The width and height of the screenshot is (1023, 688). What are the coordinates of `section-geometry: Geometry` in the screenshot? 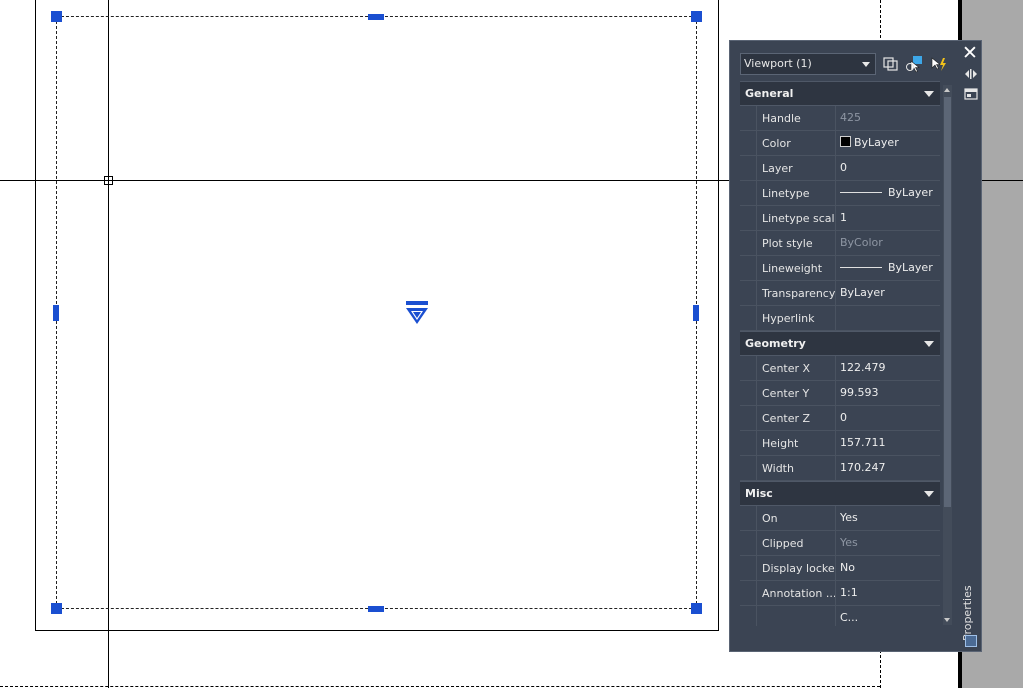 It's located at (840, 343).